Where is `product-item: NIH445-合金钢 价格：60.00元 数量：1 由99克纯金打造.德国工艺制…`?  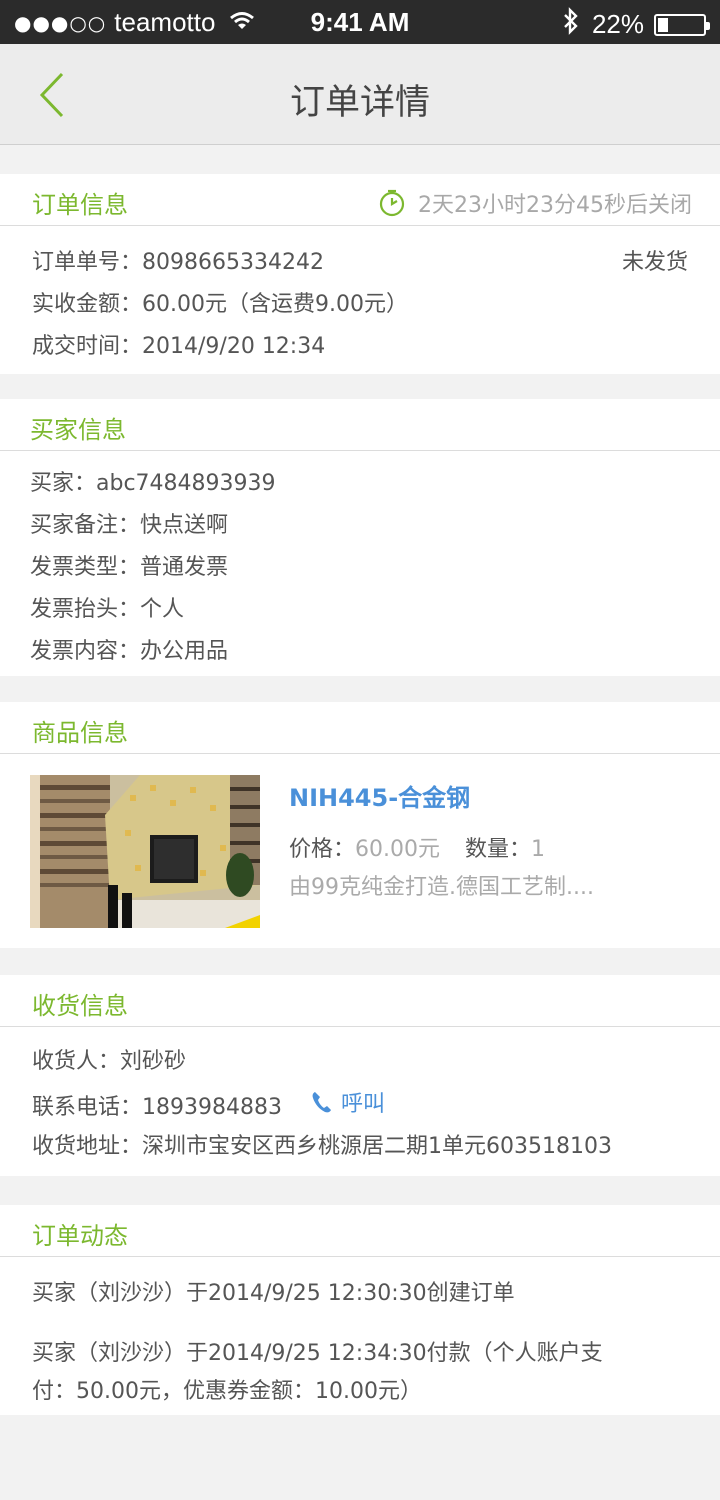
product-item: NIH445-合金钢 价格：60.00元 数量：1 由99克纯金打造.德国工艺制… is located at coordinates (360, 851).